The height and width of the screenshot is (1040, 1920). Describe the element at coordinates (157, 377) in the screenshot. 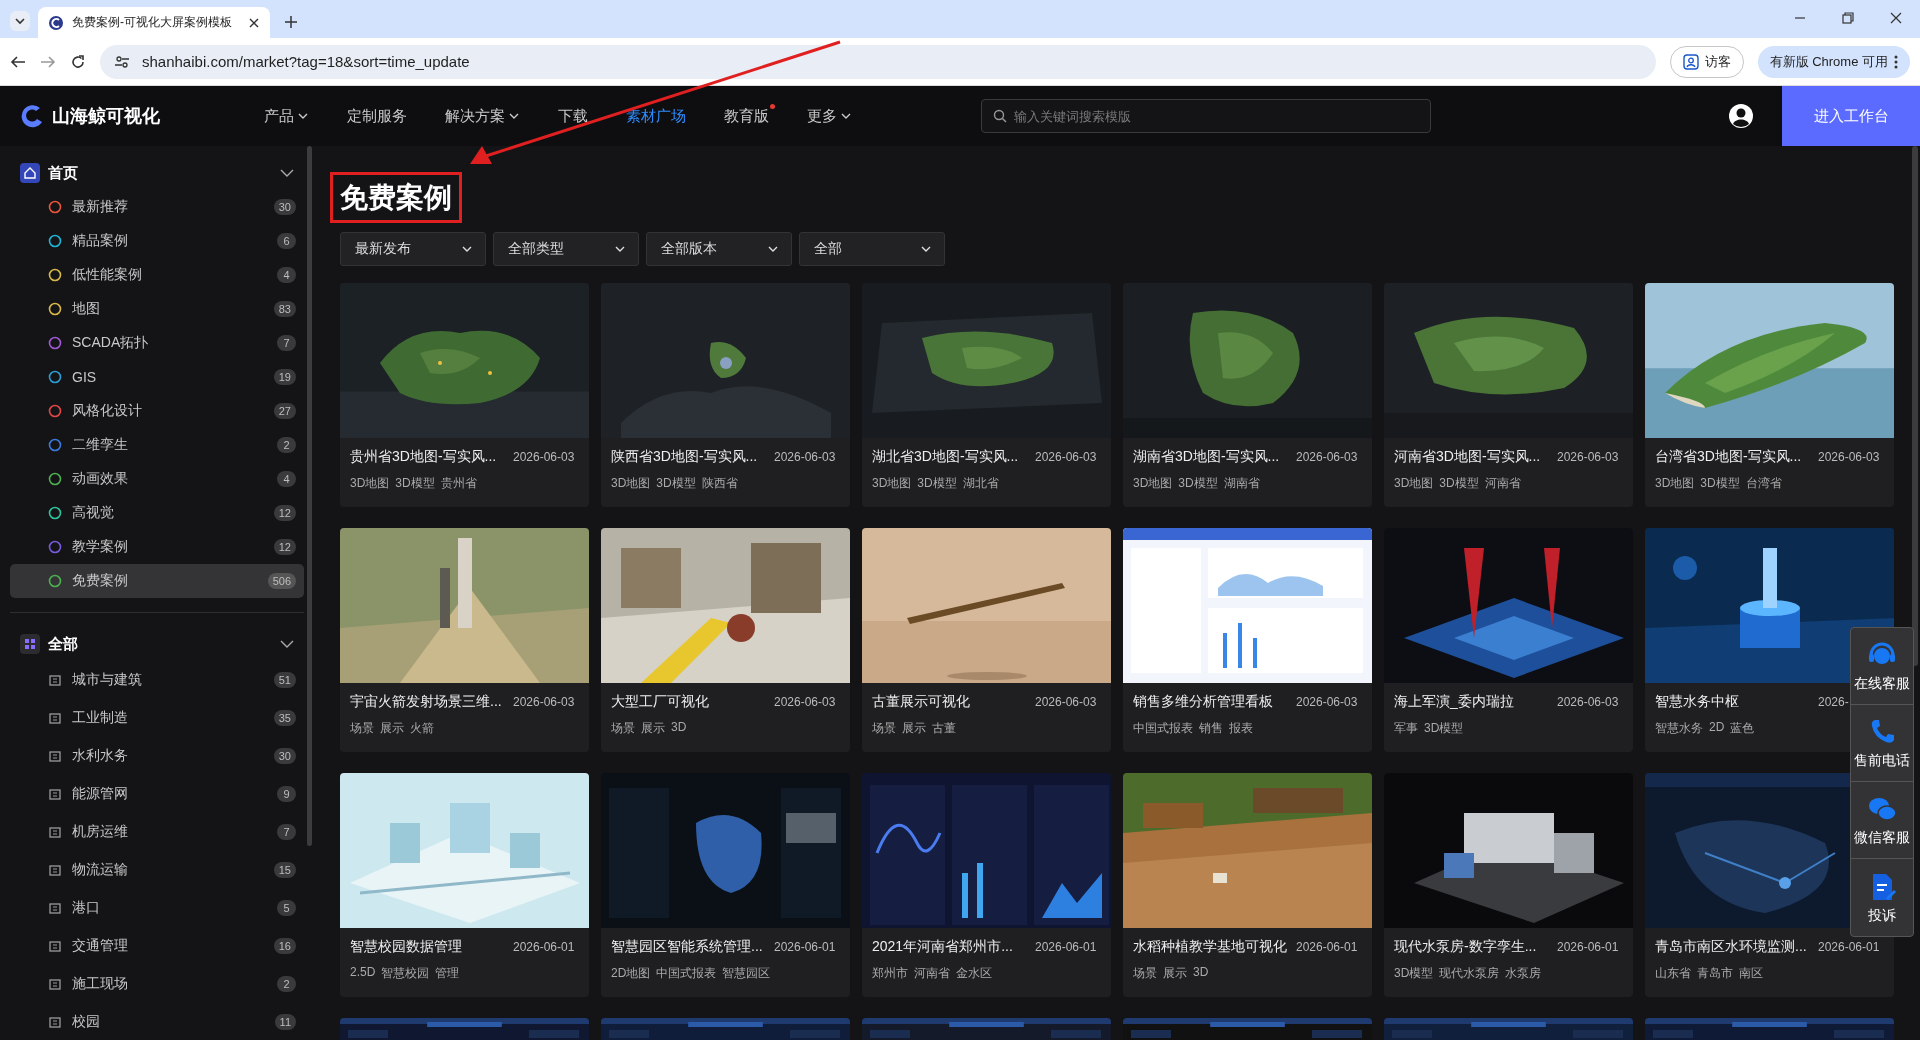

I see `sidebar-item: GIS 19` at that location.